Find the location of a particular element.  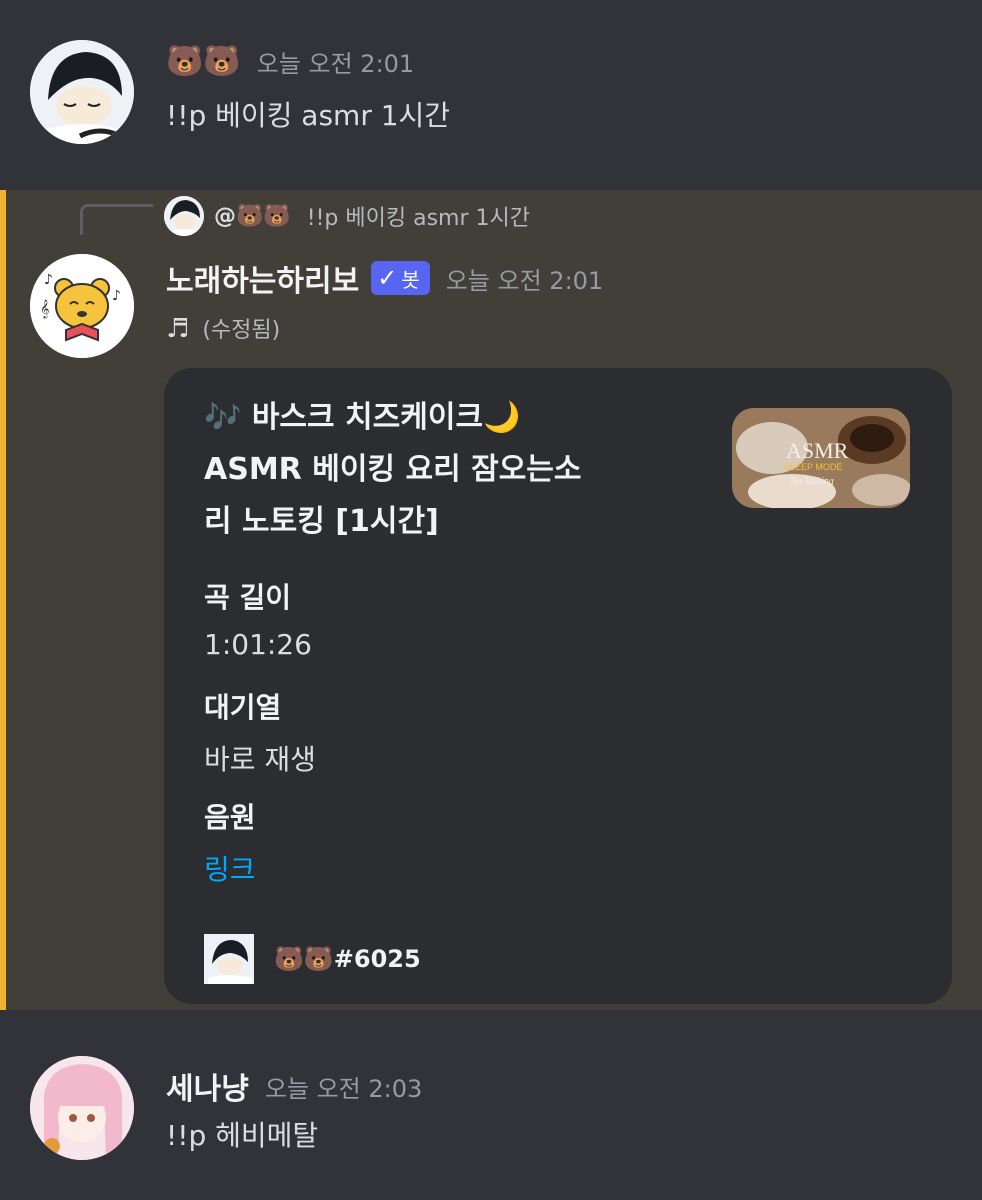

timestamp: 오늘 오전 2:03 is located at coordinates (343, 1088).